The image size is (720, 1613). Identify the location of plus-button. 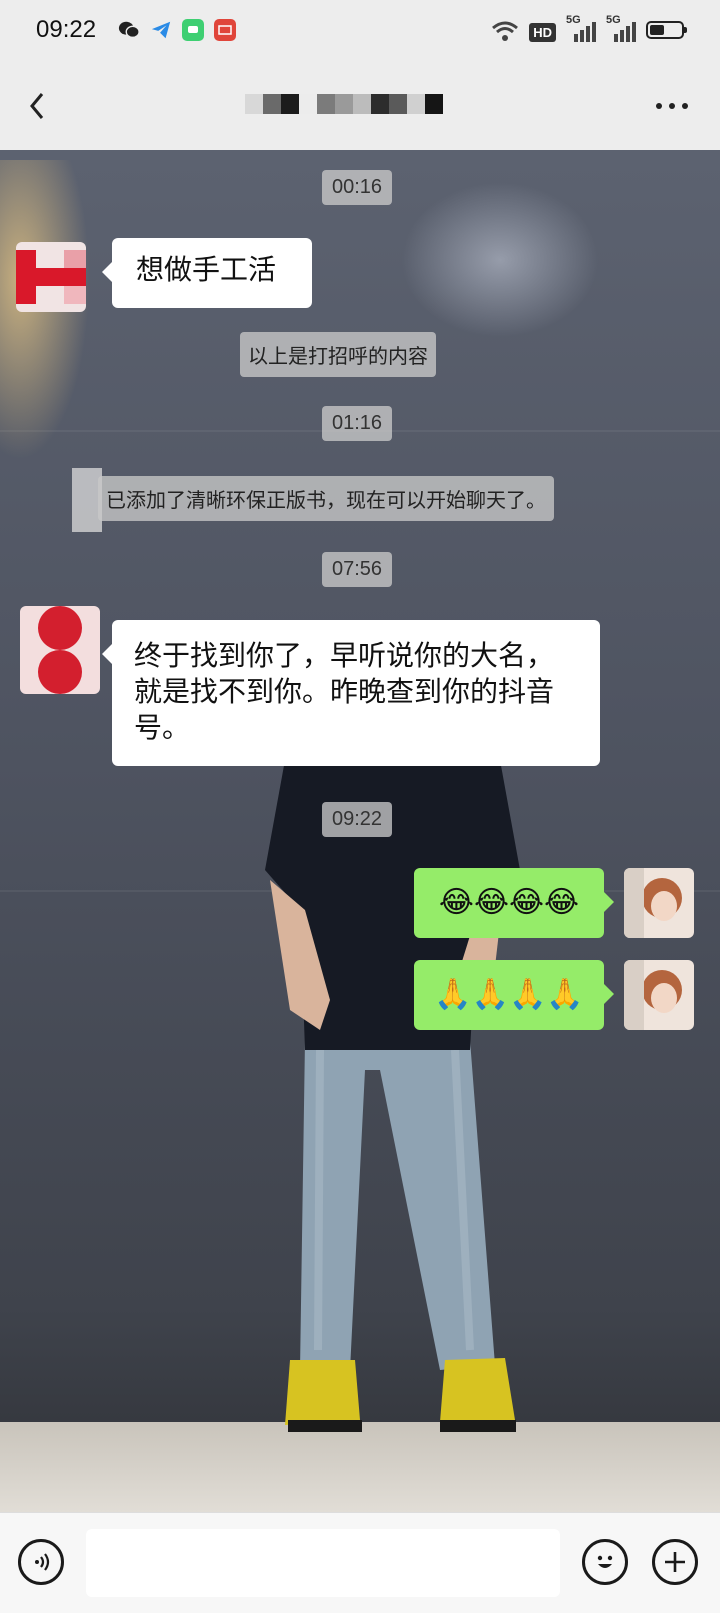
(675, 1562).